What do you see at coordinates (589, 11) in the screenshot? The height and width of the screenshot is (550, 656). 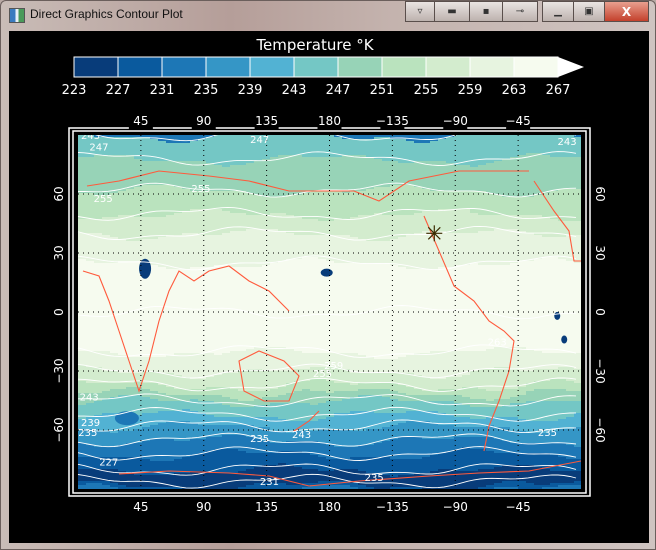 I see `maximize-button: ▣` at bounding box center [589, 11].